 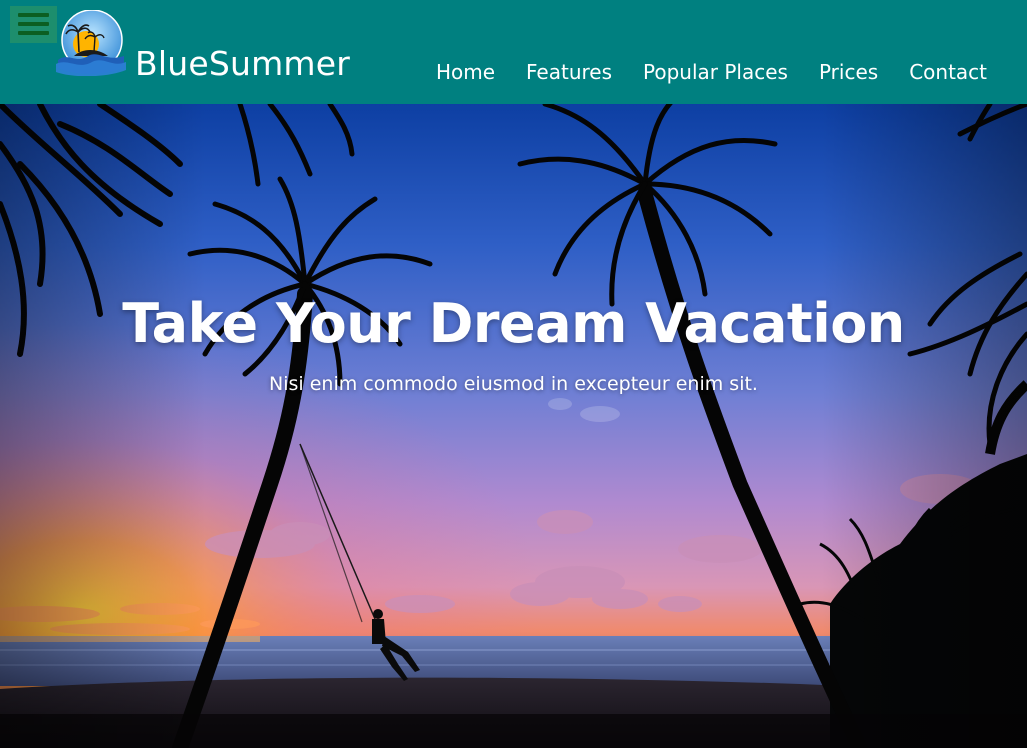 What do you see at coordinates (33, 24) in the screenshot?
I see `hamburger-menu-icon` at bounding box center [33, 24].